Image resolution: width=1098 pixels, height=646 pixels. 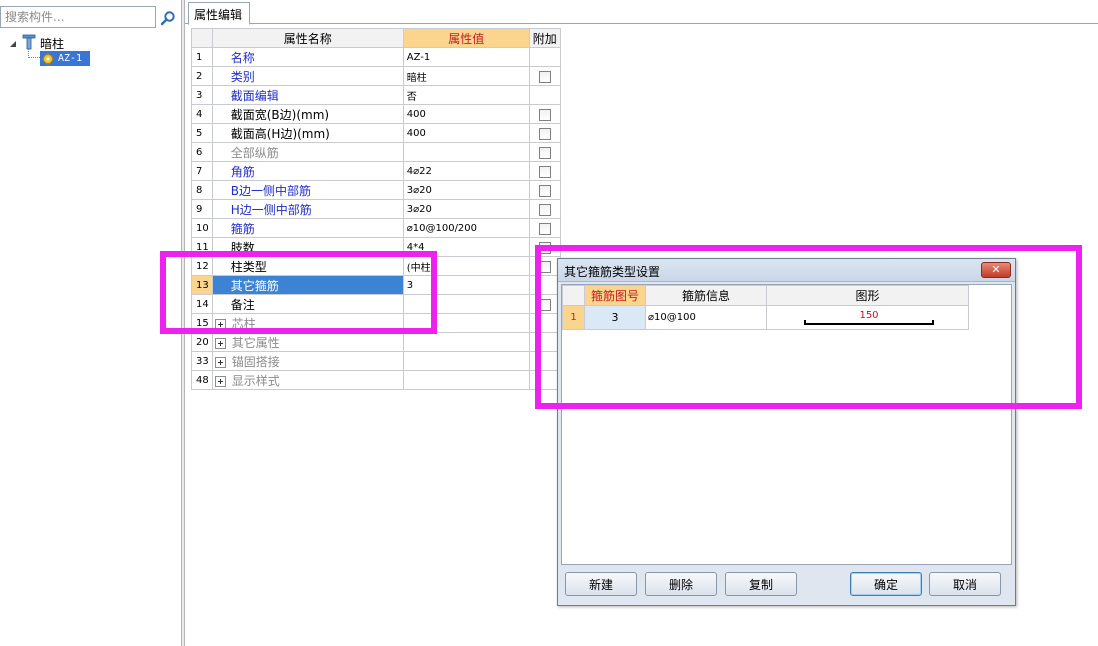 I want to click on tree-node-az-1: AZ-1, so click(x=65, y=58).